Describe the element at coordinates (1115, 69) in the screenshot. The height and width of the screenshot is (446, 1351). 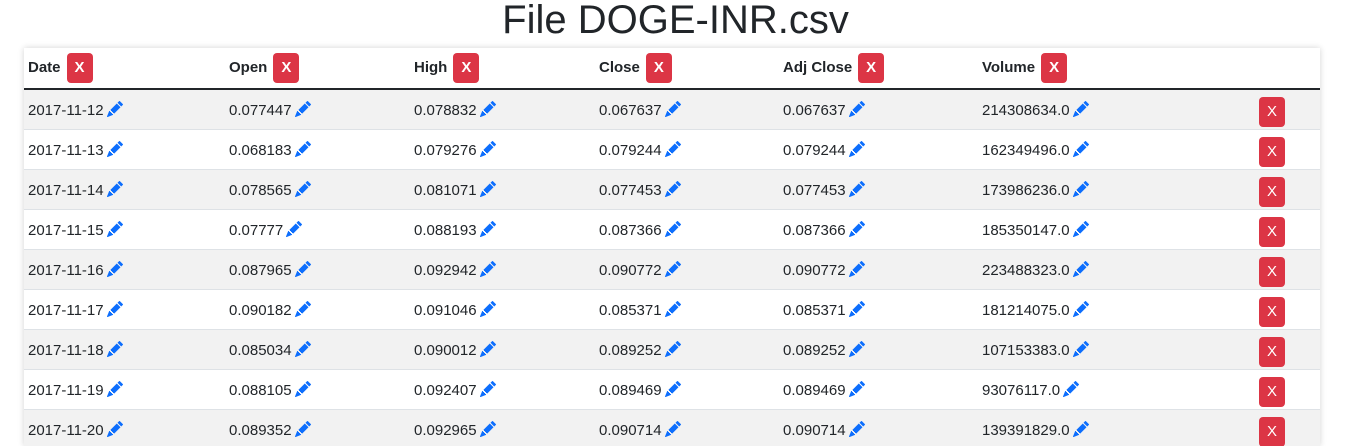
I see `column-header: Volume X` at that location.